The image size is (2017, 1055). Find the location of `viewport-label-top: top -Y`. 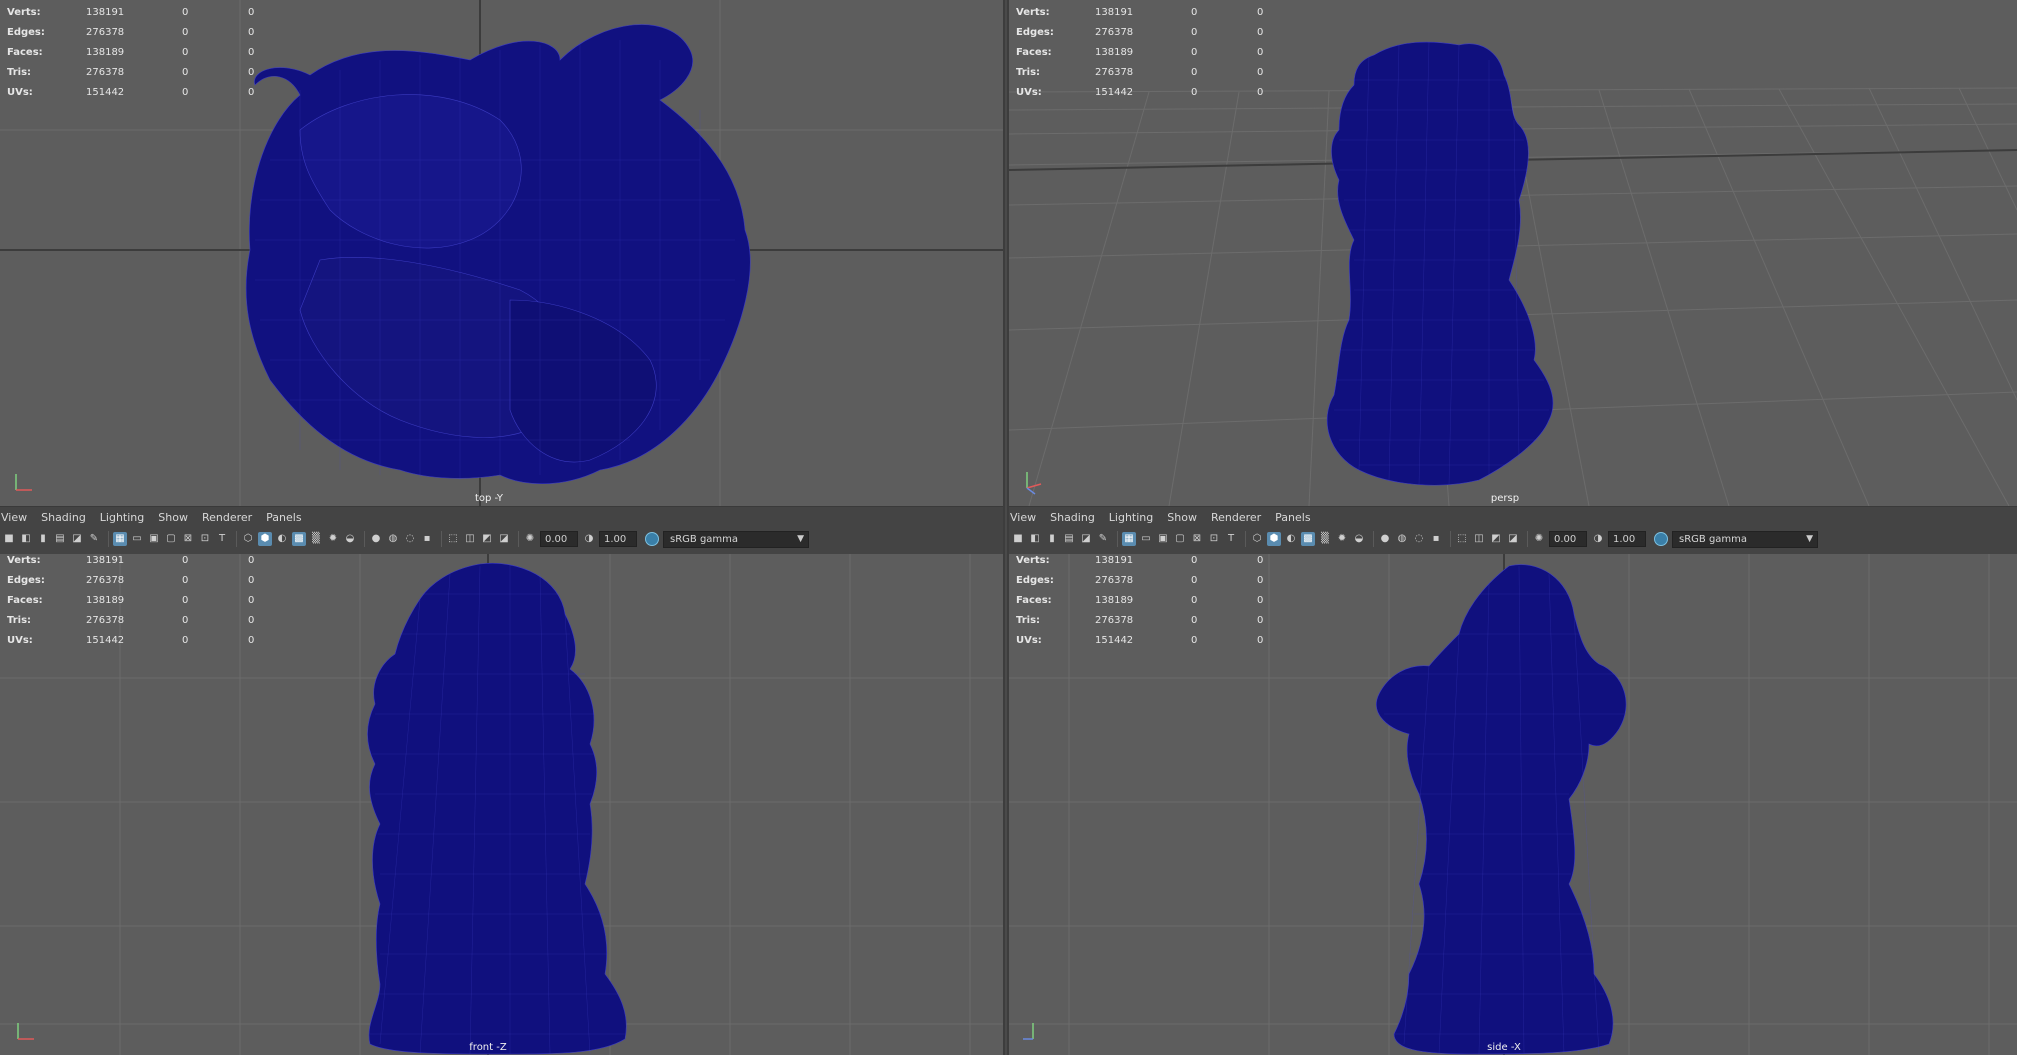

viewport-label-top: top -Y is located at coordinates (489, 498).